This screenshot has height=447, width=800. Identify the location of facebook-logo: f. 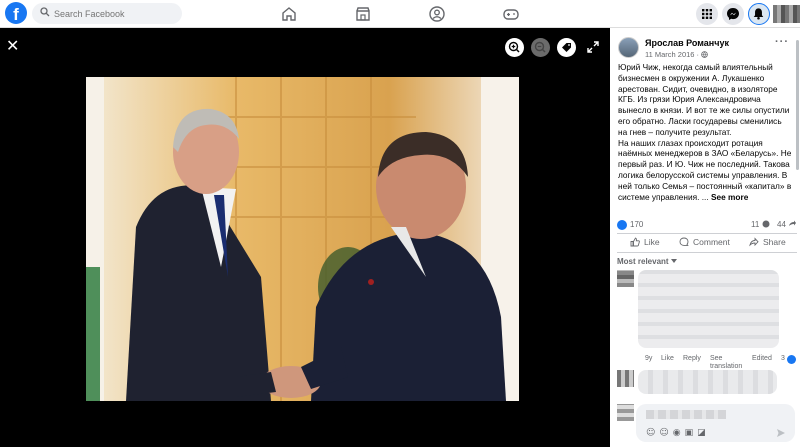
(16, 13).